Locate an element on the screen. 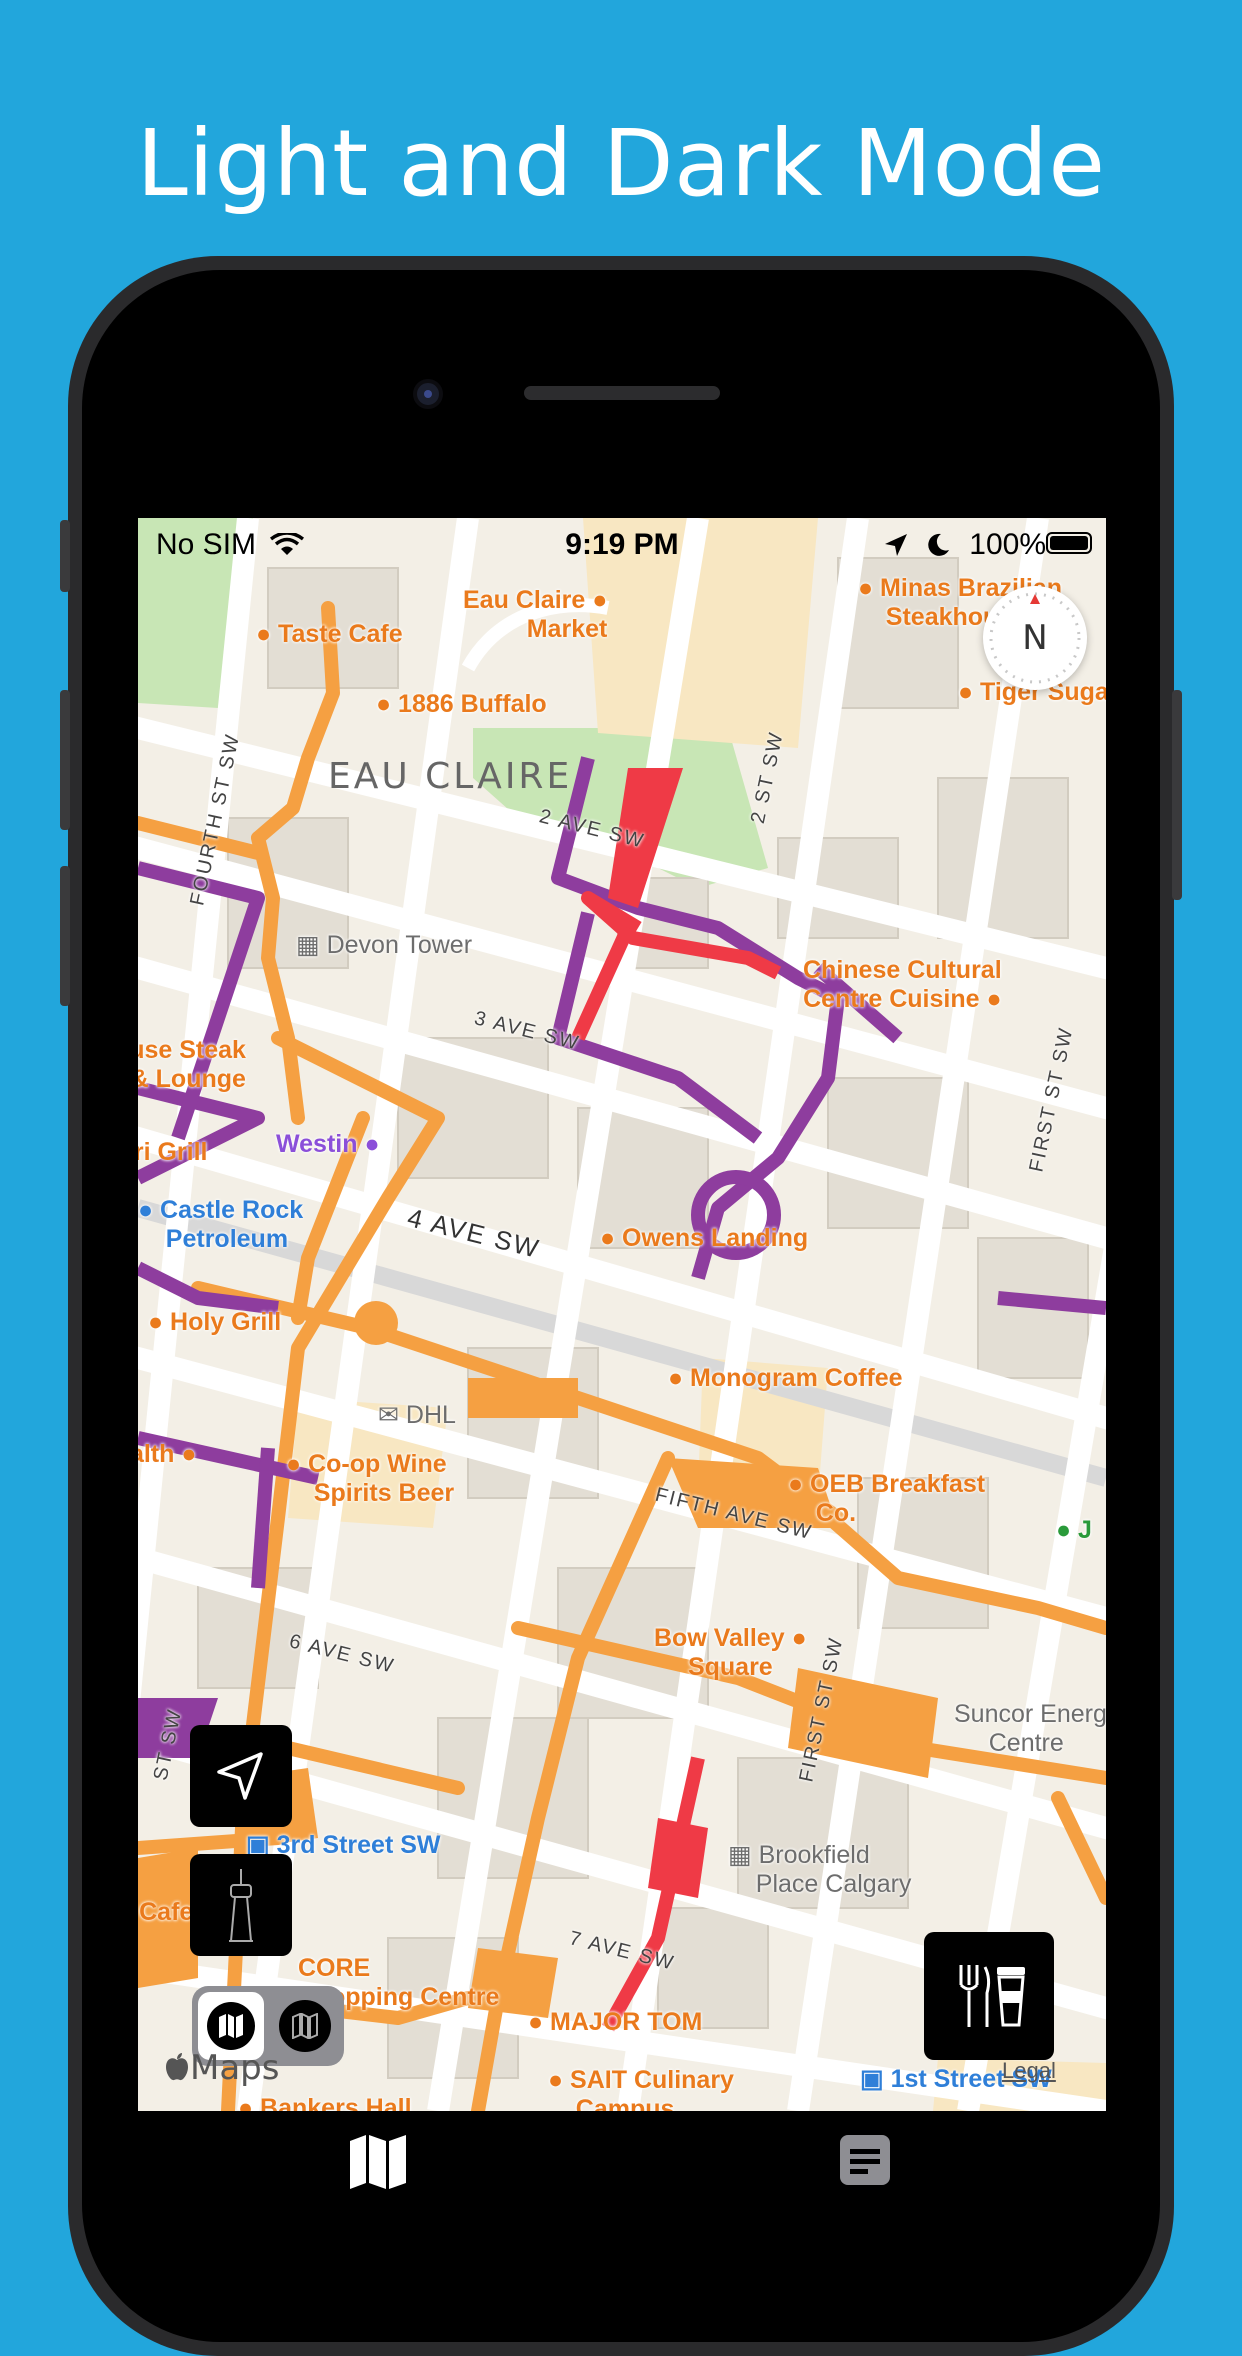  poi-eau-claire-market: Eau Claire ● Market is located at coordinates (535, 615).